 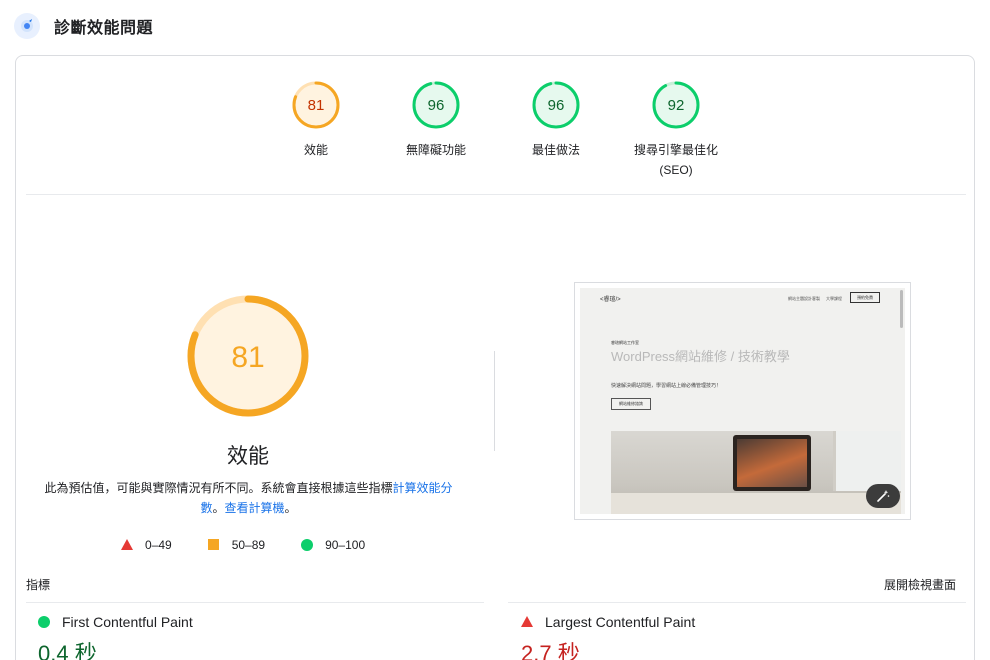 I want to click on lighthouse-icon, so click(x=27, y=26).